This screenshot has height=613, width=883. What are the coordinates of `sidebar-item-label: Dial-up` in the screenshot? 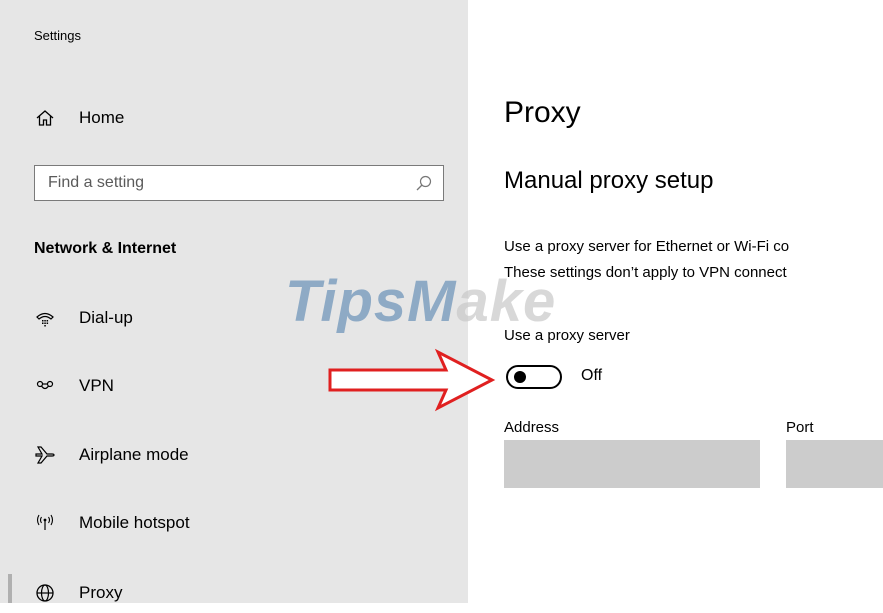 It's located at (106, 317).